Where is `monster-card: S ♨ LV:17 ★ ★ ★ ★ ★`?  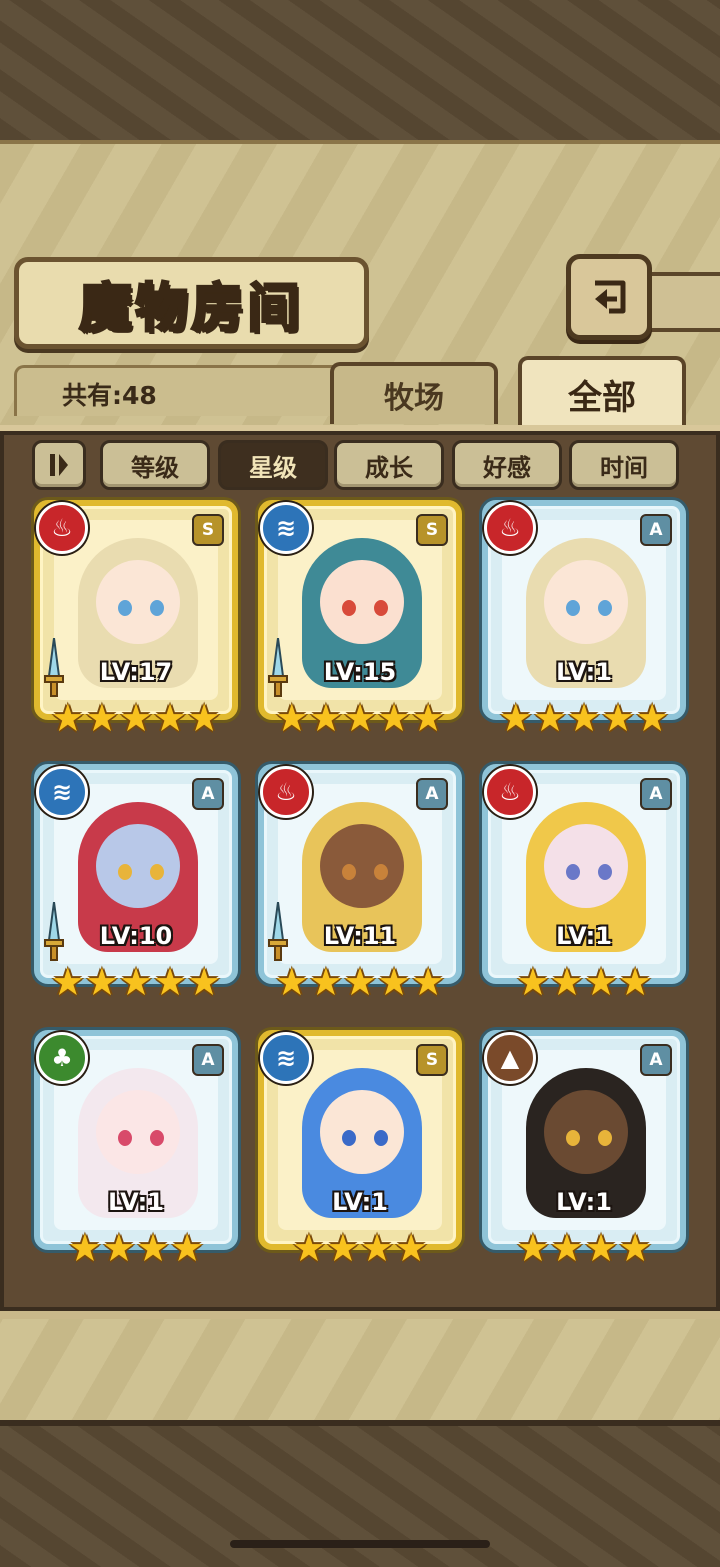
monster-card: S ♨ LV:17 ★ ★ ★ ★ ★ is located at coordinates (136, 620).